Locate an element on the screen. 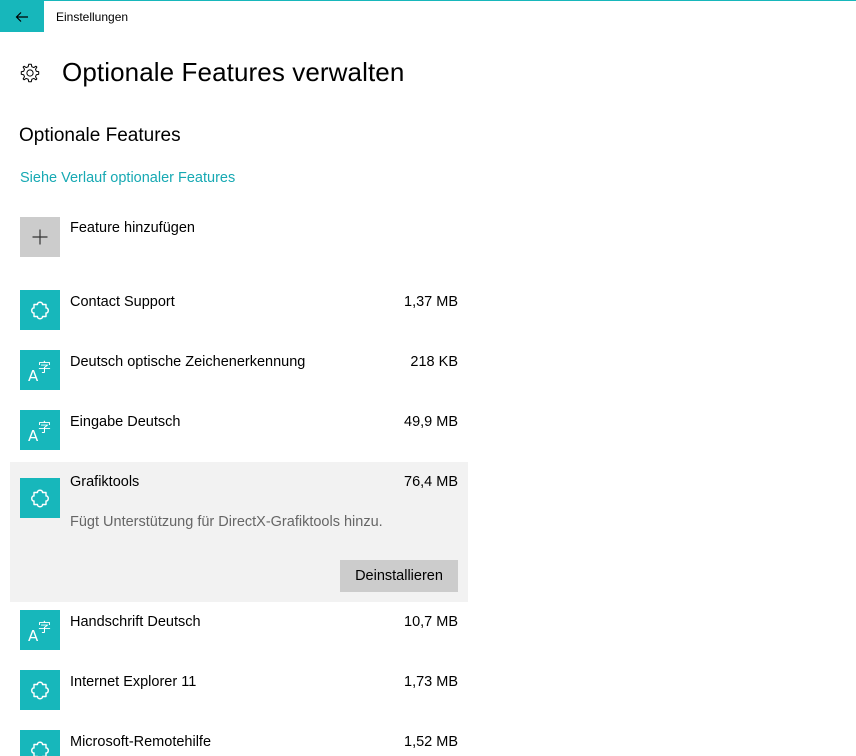 The width and height of the screenshot is (856, 756). feature-item-contact-support: Contact Support 1,37 MB is located at coordinates (239, 310).